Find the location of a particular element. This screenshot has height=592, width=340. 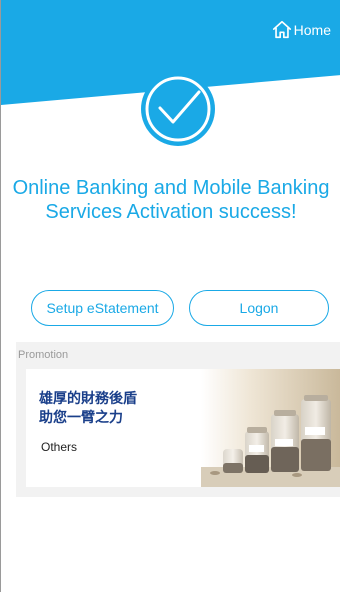

home-label: Home is located at coordinates (312, 30).